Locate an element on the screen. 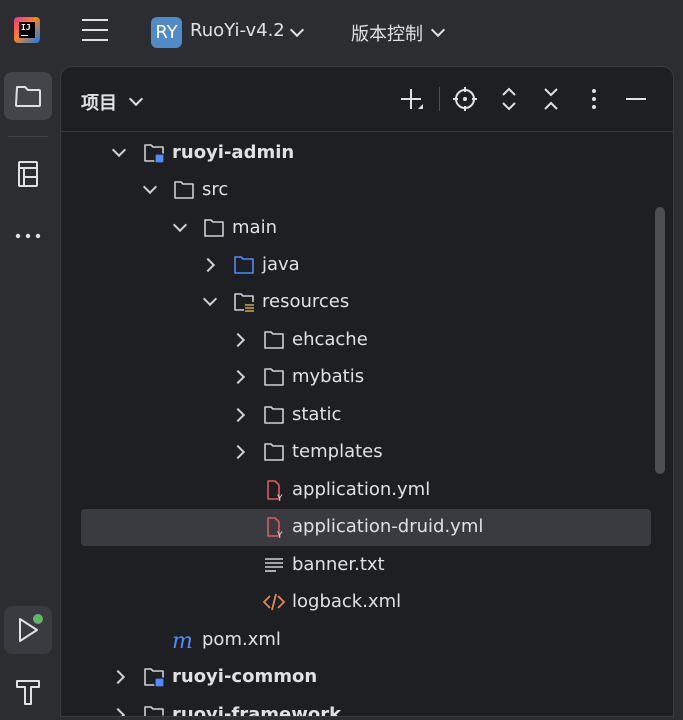 The image size is (683, 720). tree-row: banner.txt is located at coordinates (367, 565).